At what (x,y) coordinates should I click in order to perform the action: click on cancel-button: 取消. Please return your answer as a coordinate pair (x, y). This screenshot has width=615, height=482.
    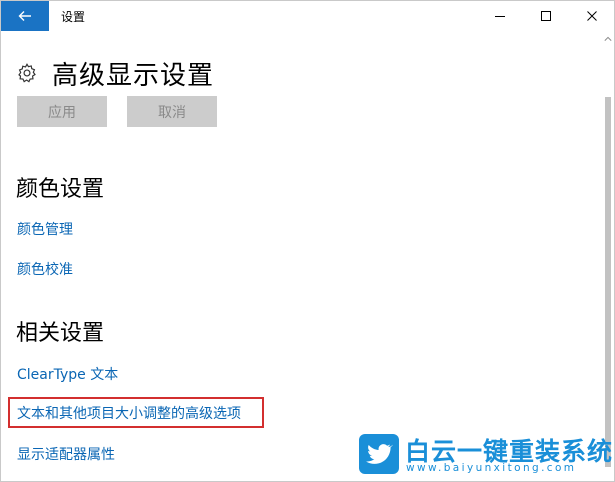
    Looking at the image, I should click on (172, 111).